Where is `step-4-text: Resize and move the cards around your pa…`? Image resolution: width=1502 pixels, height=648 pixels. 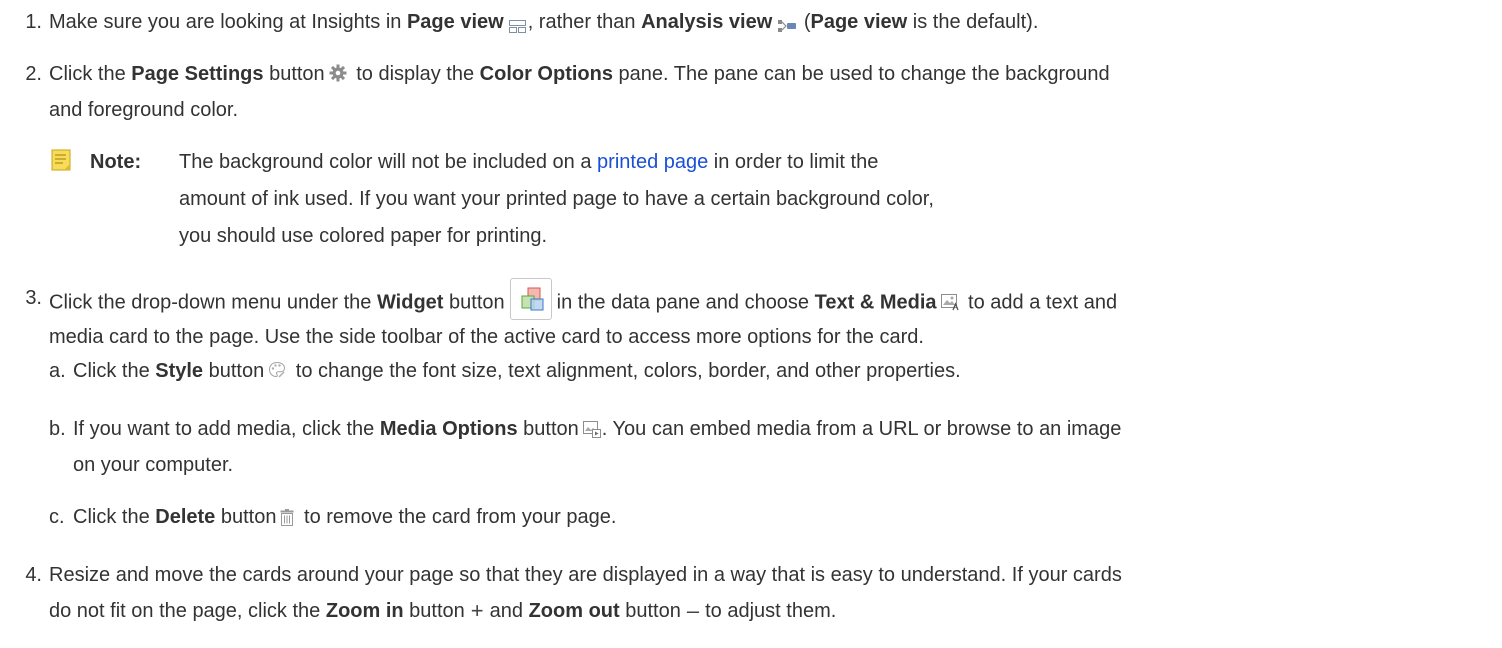
step-4-text: Resize and move the cards around your pa… is located at coordinates (585, 575).